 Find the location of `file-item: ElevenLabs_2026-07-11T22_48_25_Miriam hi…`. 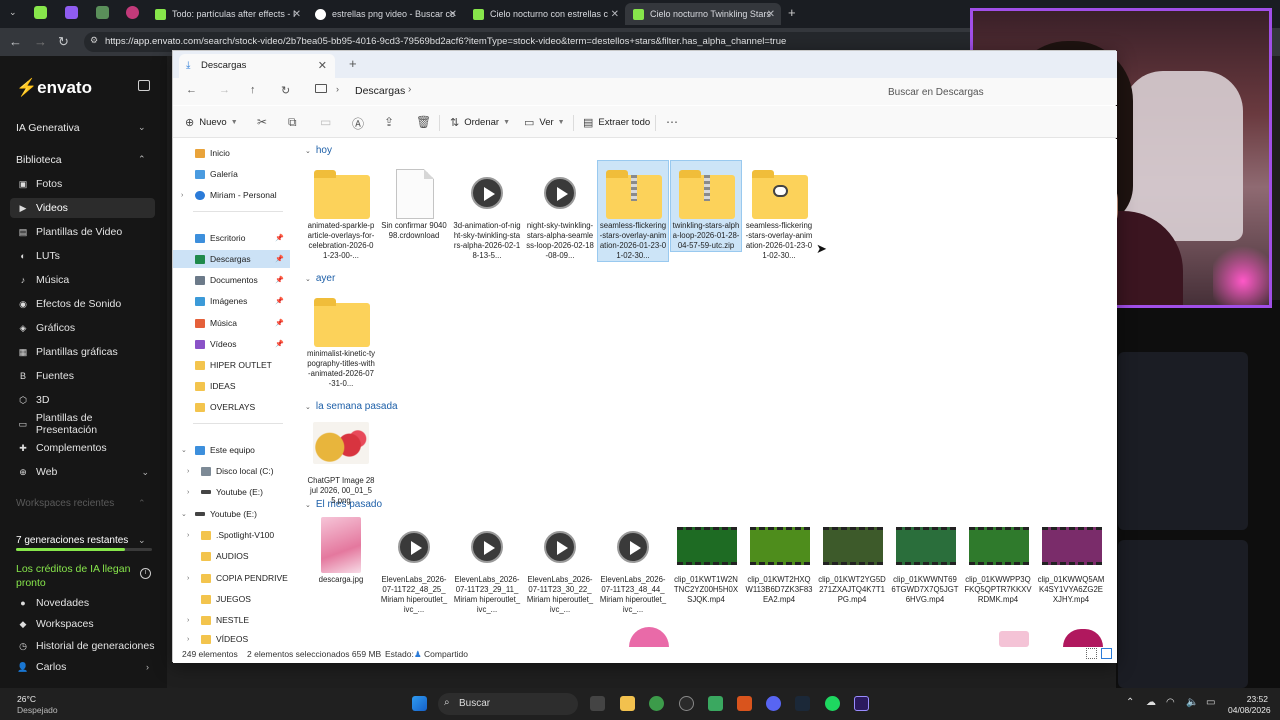

file-item: ElevenLabs_2026-07-11T22_48_25_Miriam hi… is located at coordinates (414, 565).